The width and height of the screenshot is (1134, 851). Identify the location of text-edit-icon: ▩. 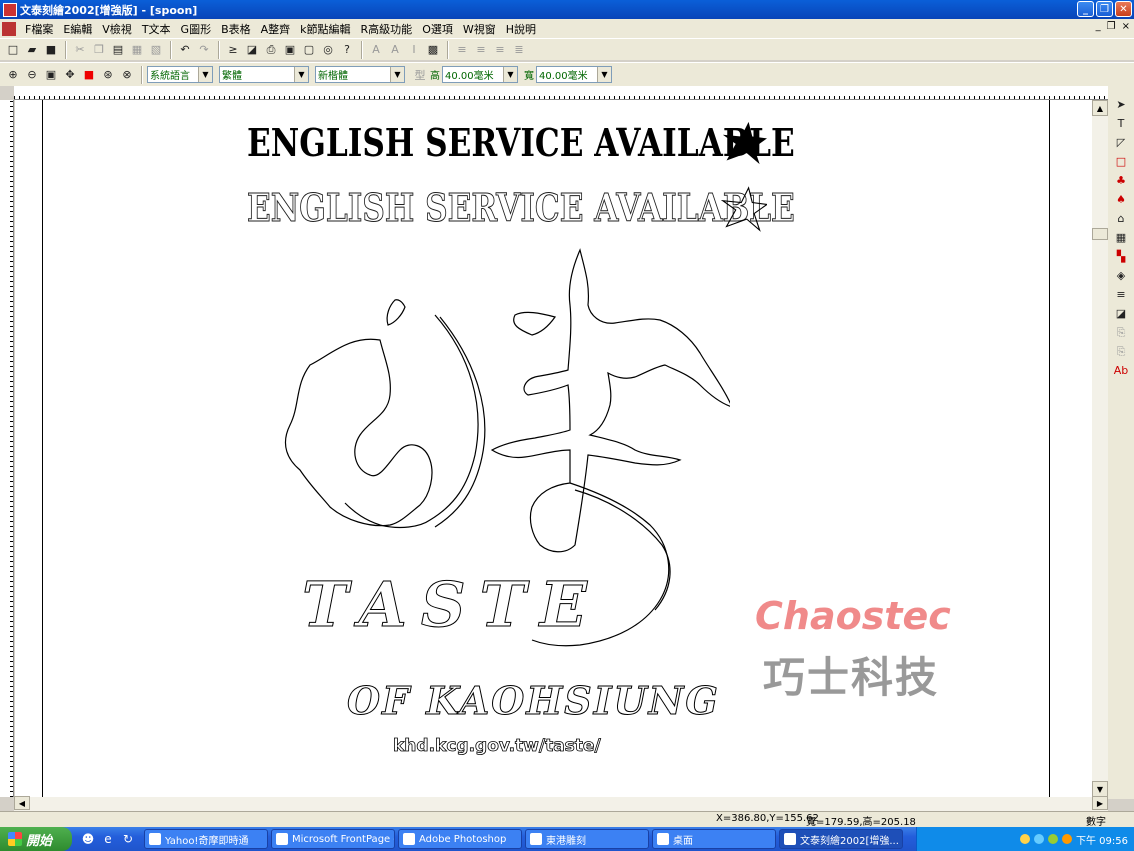
(433, 50).